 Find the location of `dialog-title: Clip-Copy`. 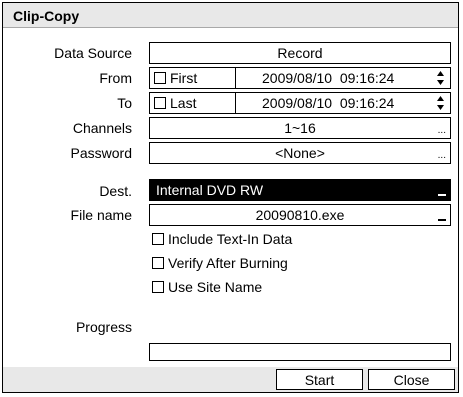

dialog-title: Clip-Copy is located at coordinates (46, 16).